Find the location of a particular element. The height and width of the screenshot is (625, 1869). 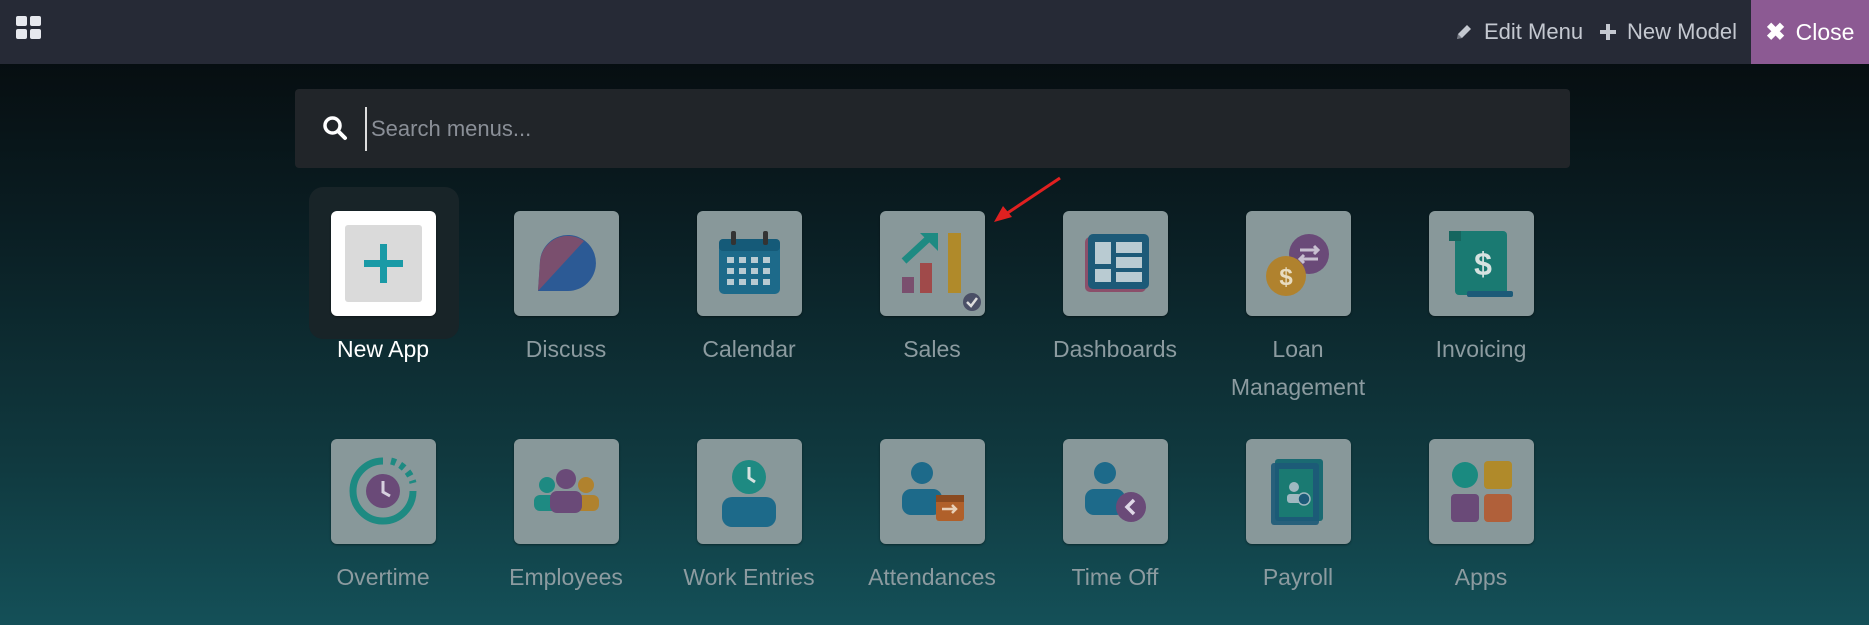

search-icon is located at coordinates (335, 130).